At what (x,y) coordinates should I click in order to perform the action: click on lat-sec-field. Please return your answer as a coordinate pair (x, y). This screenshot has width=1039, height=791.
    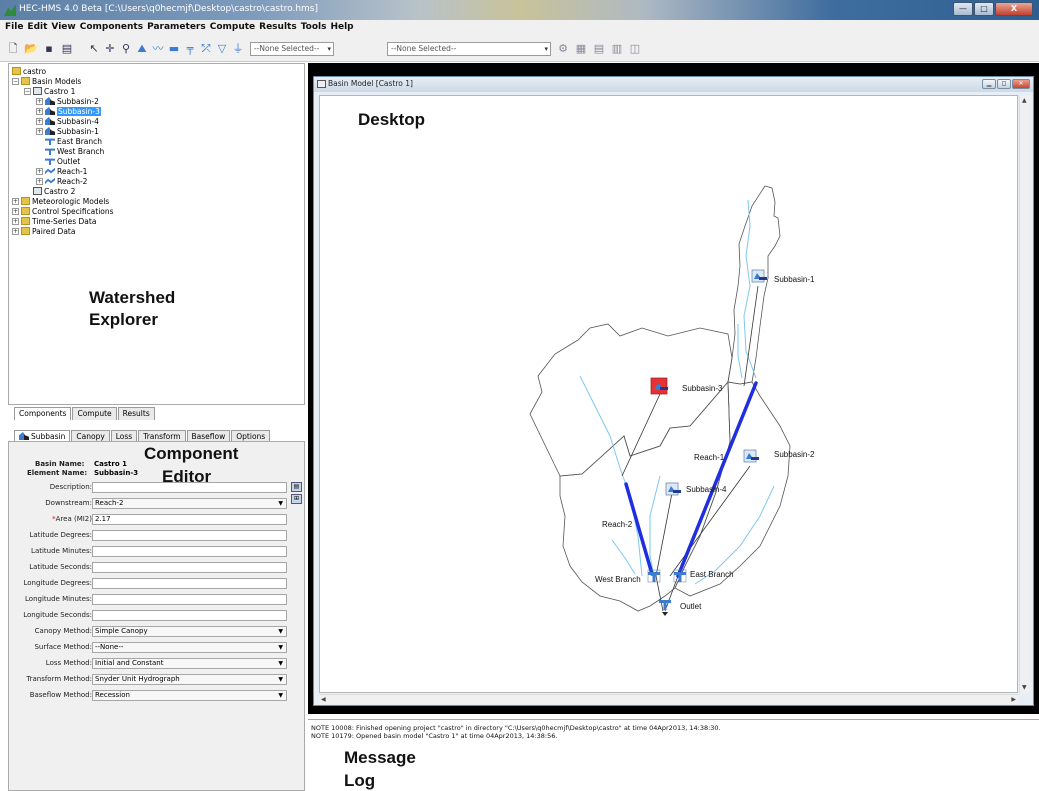
    Looking at the image, I should click on (189, 567).